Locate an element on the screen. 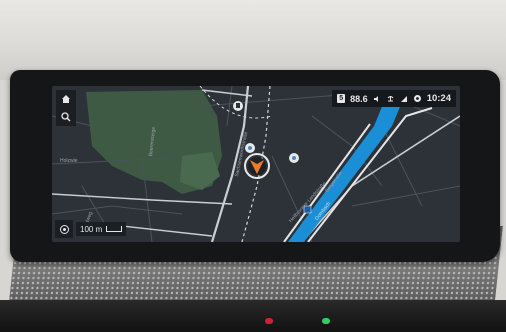  connectivity-icon is located at coordinates (390, 98).